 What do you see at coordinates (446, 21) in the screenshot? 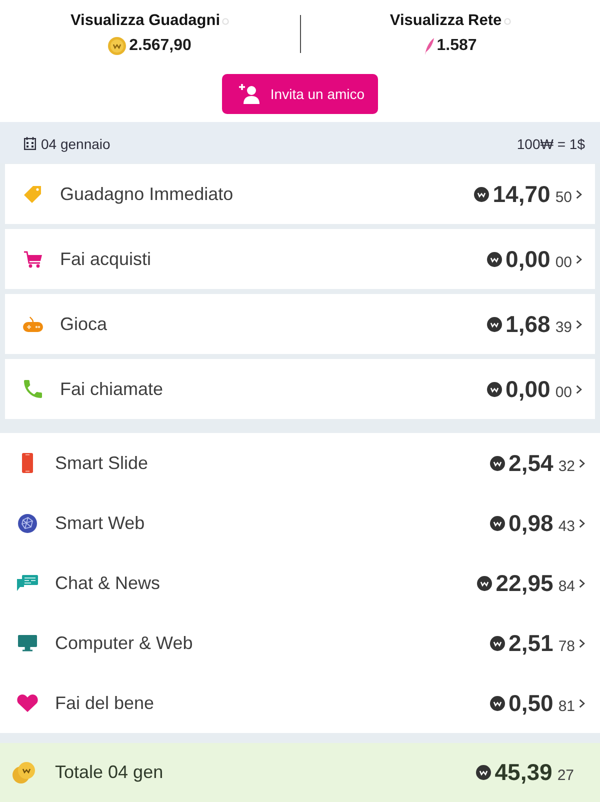
I see `stat-title-link: Visualizza Rete` at bounding box center [446, 21].